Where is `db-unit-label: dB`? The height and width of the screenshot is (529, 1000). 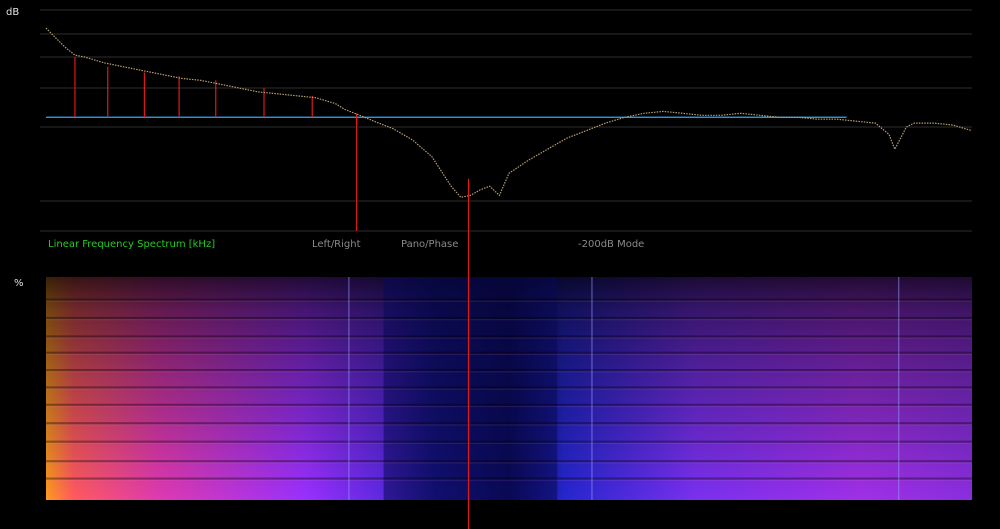
db-unit-label: dB is located at coordinates (12, 12).